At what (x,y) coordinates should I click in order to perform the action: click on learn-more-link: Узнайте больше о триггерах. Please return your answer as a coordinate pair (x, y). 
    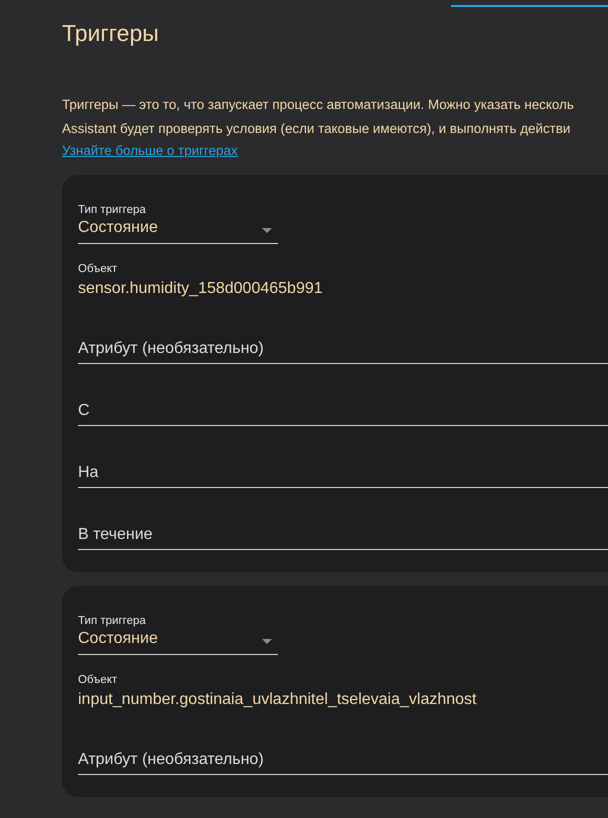
    Looking at the image, I should click on (150, 151).